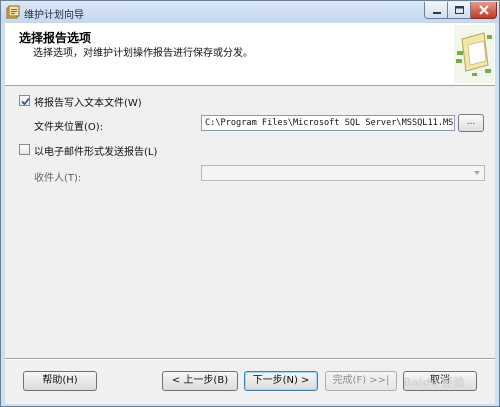  I want to click on baidu-watermark: Baidu 经验, so click(434, 382).